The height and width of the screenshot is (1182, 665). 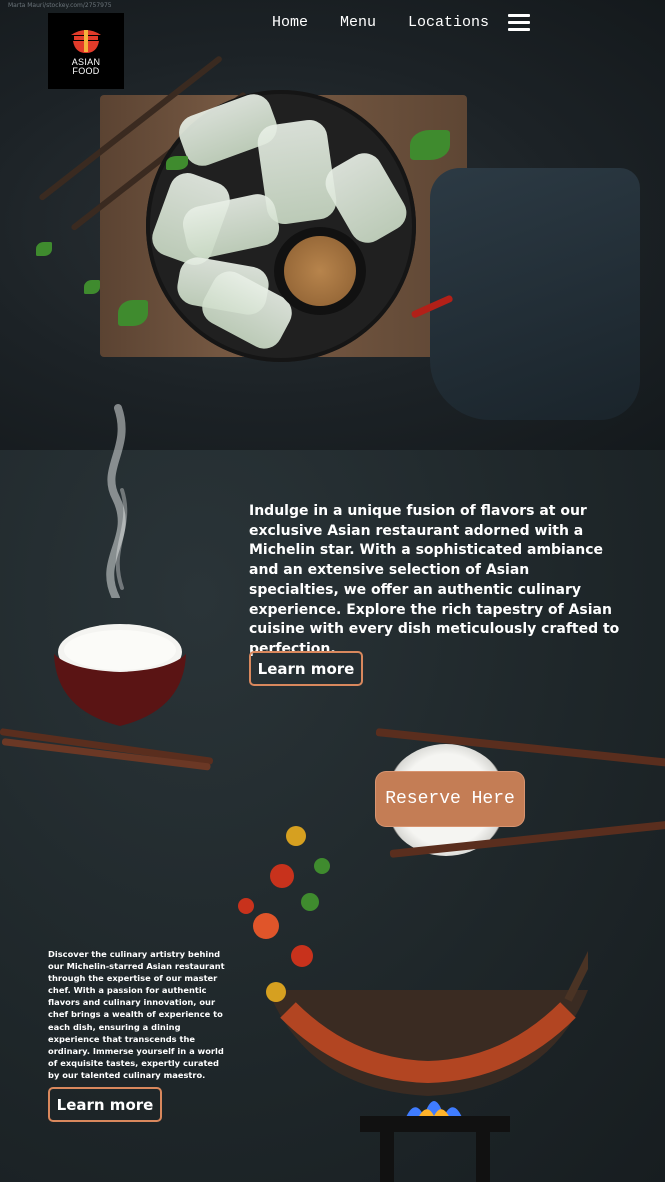 I want to click on learn-more-button: Learn more, so click(x=306, y=668).